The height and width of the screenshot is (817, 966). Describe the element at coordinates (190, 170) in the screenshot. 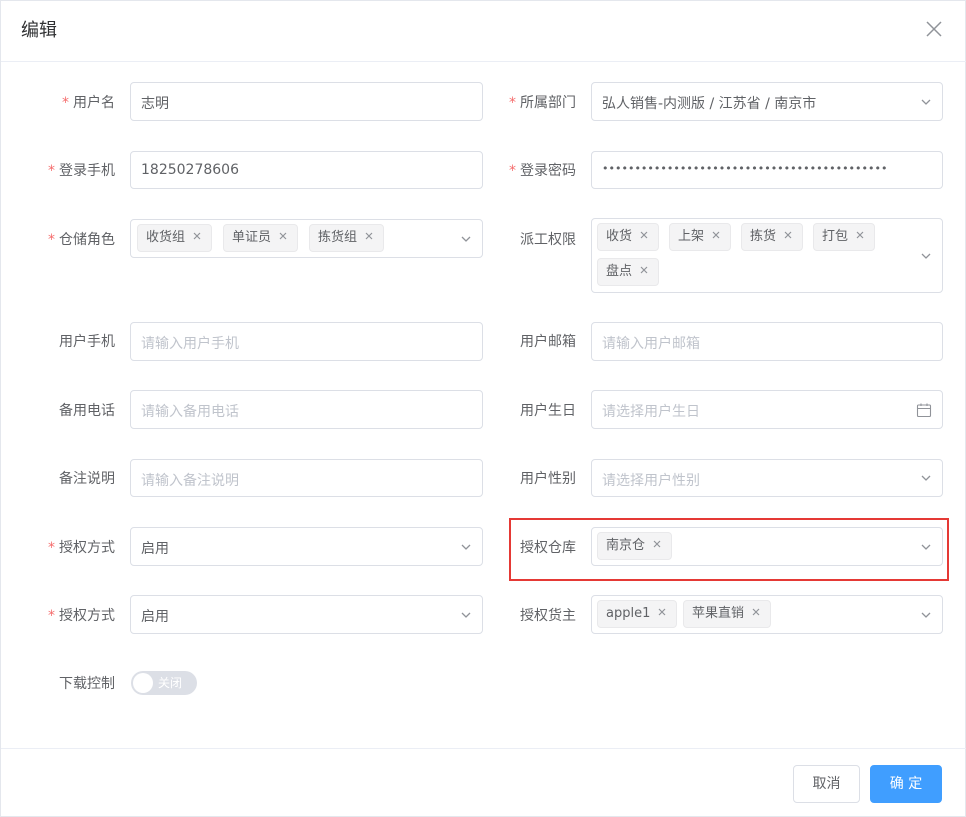

I see `login-phone-value: 18250278606` at that location.